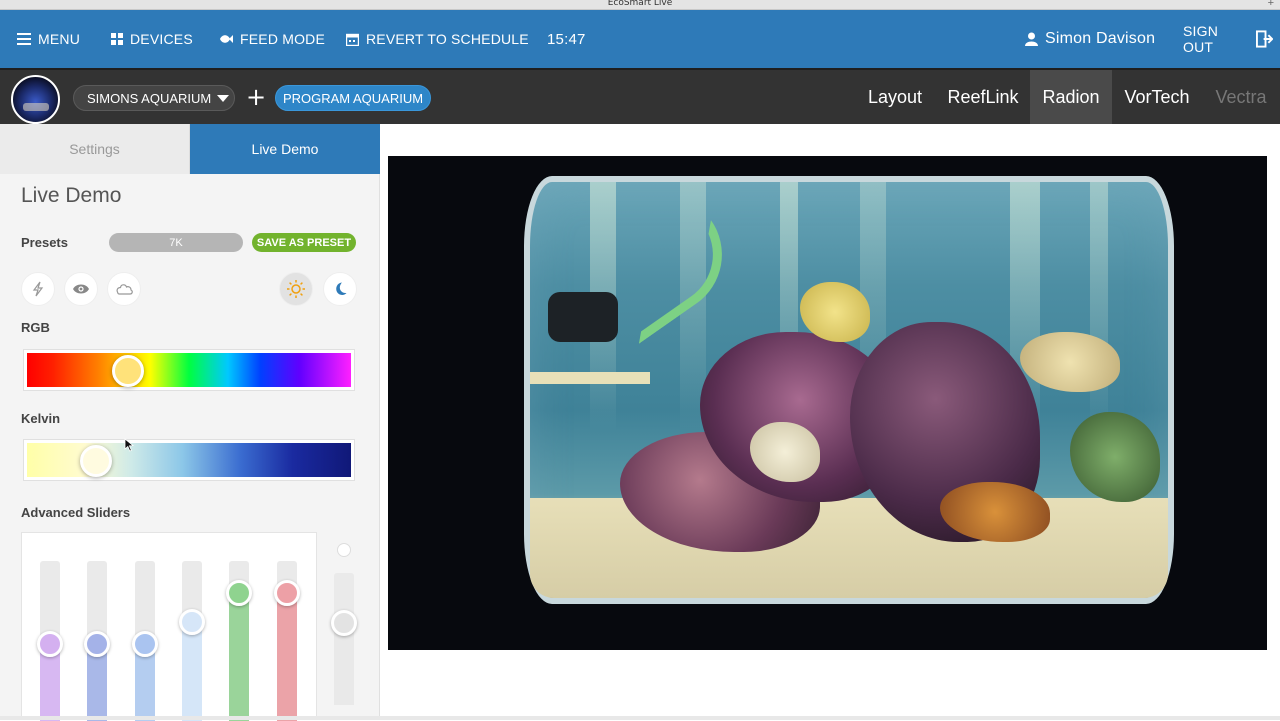 The width and height of the screenshot is (1280, 721). Describe the element at coordinates (352, 39) in the screenshot. I see `calendar-icon` at that location.